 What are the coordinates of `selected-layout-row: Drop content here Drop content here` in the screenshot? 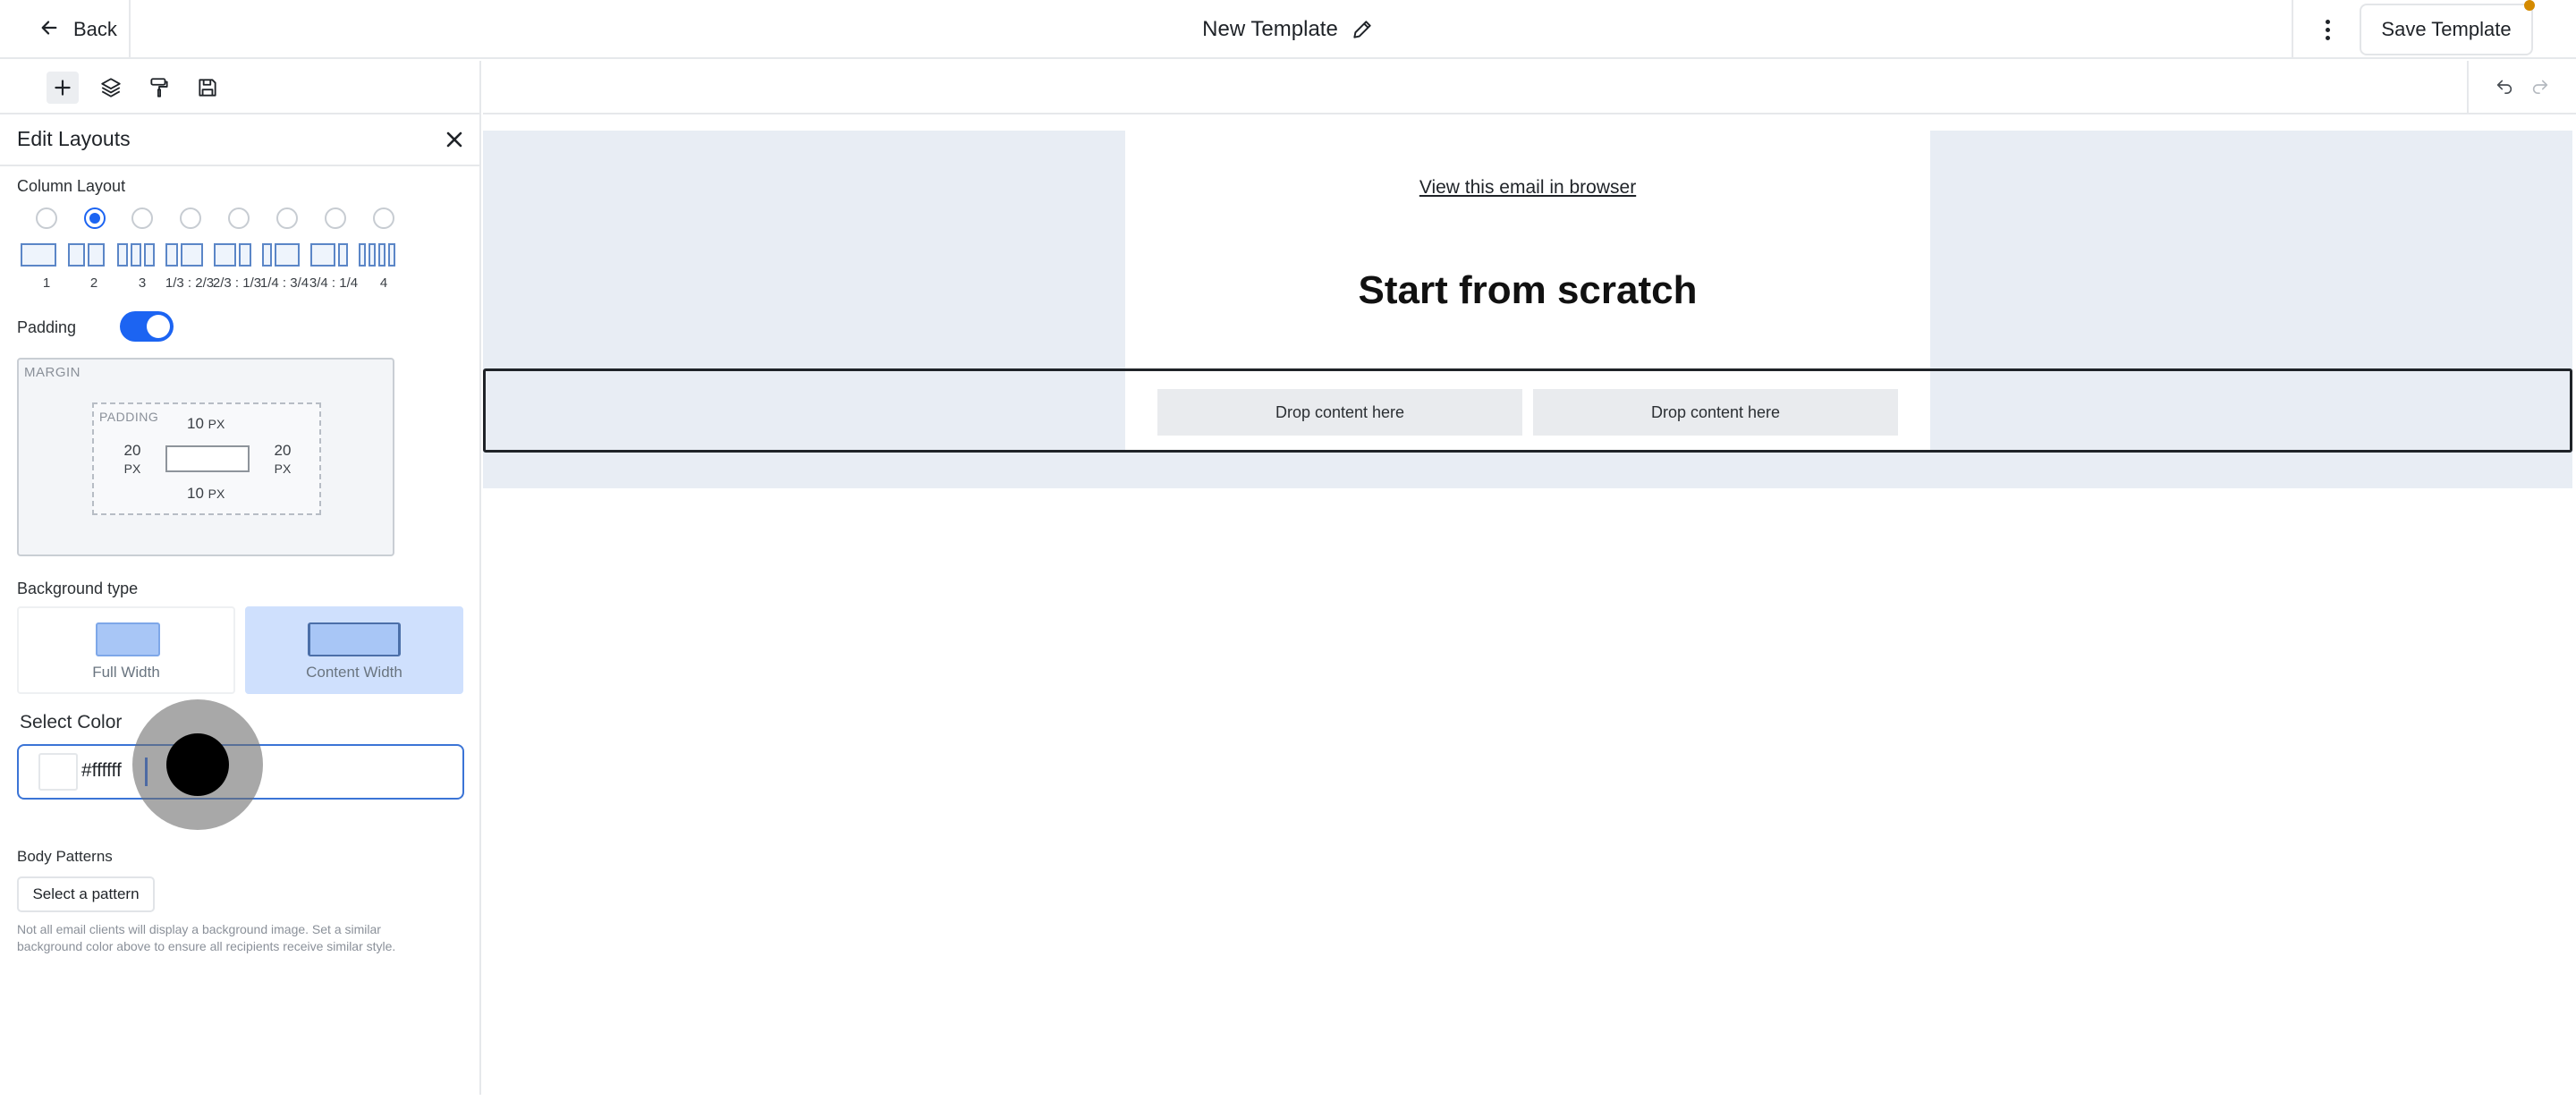 It's located at (1527, 411).